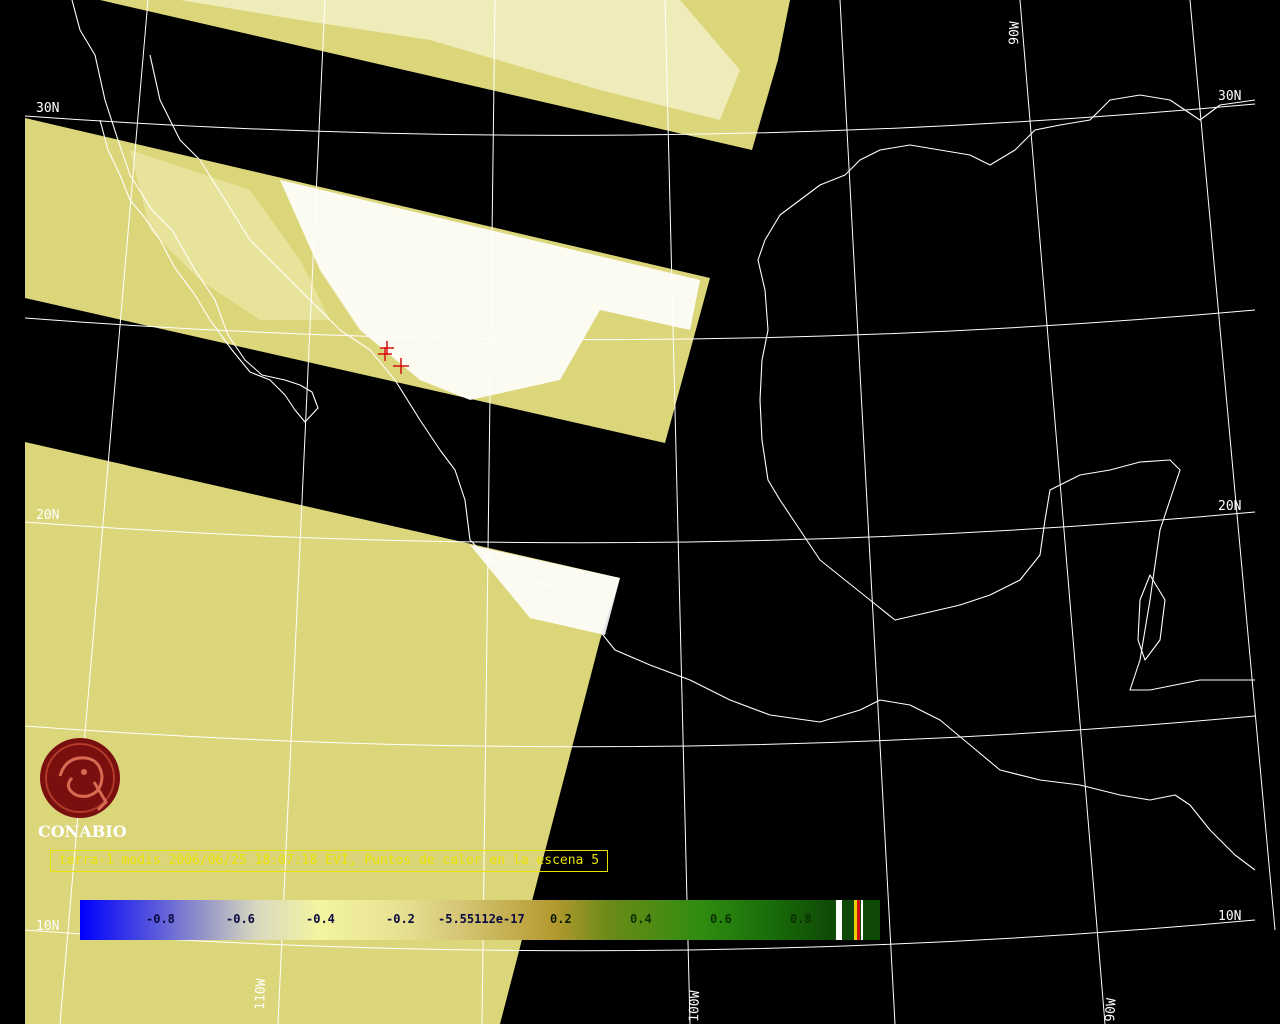 The height and width of the screenshot is (1024, 1280). Describe the element at coordinates (721, 919) in the screenshot. I see `colorbar-tick: 0.6` at that location.